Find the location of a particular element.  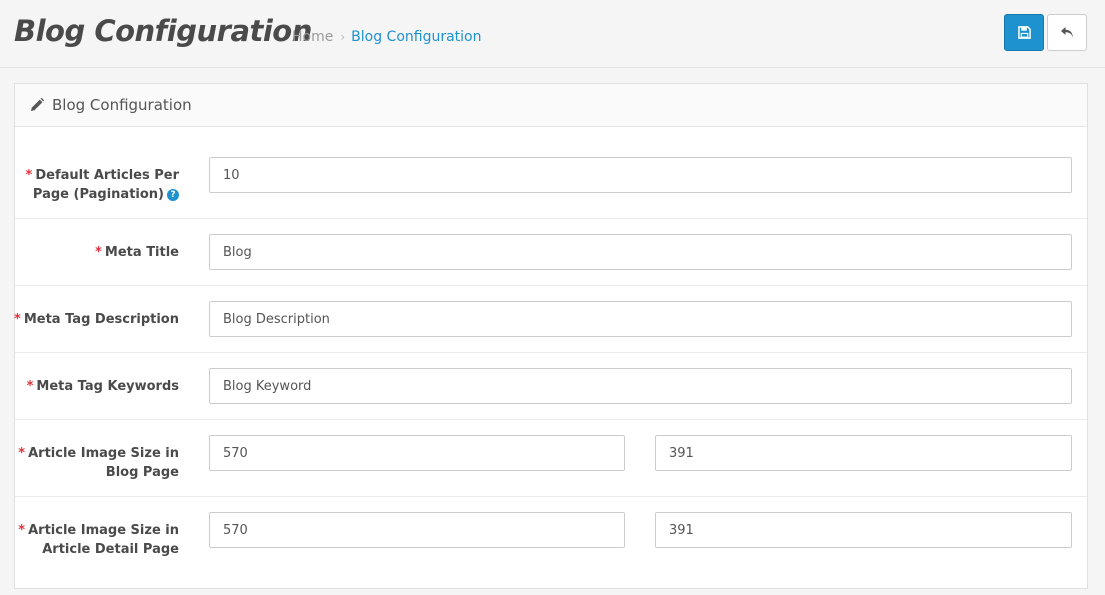

label-text: Meta Tag Description is located at coordinates (101, 319).